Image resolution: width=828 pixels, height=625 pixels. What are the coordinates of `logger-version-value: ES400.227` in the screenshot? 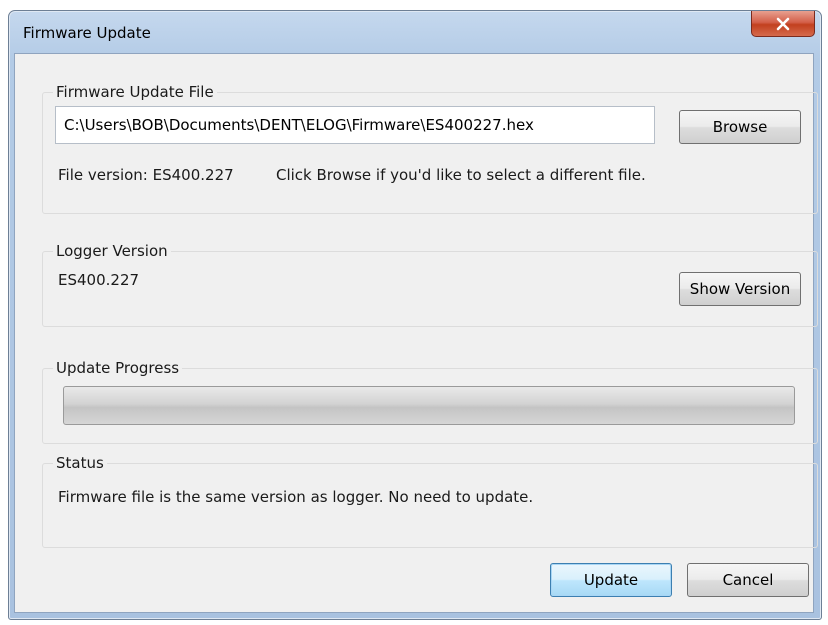 It's located at (99, 280).